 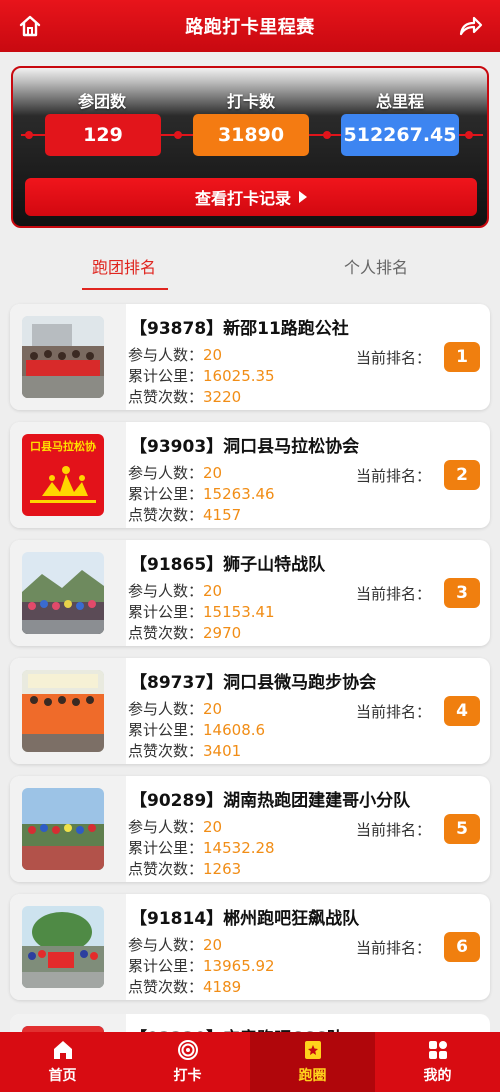 What do you see at coordinates (62, 1062) in the screenshot?
I see `nav-home: 首页` at bounding box center [62, 1062].